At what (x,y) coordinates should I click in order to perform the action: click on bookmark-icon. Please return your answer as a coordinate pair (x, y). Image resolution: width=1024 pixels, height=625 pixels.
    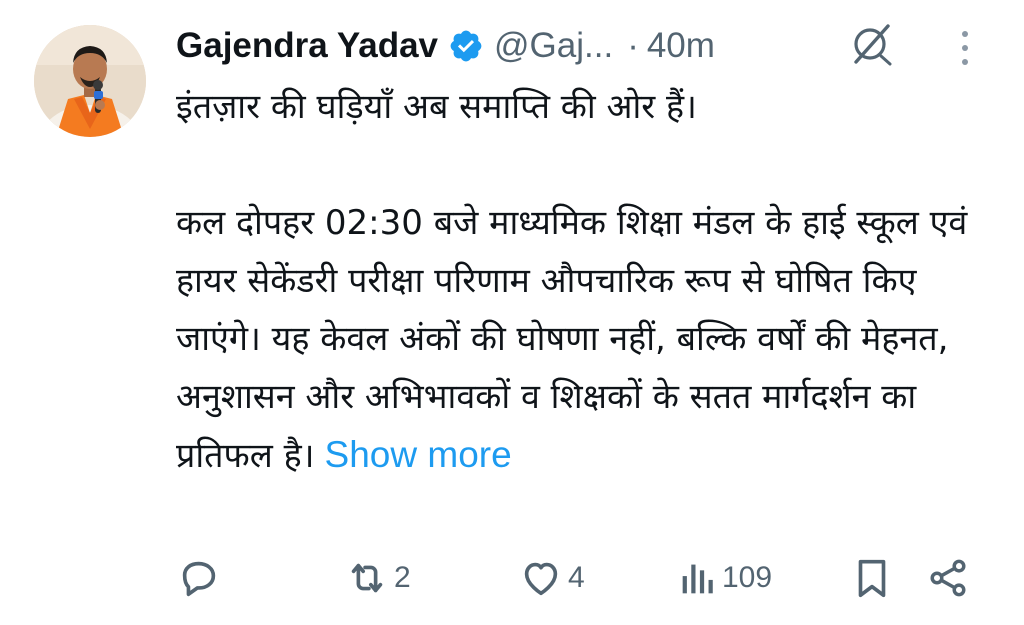
    Looking at the image, I should click on (872, 578).